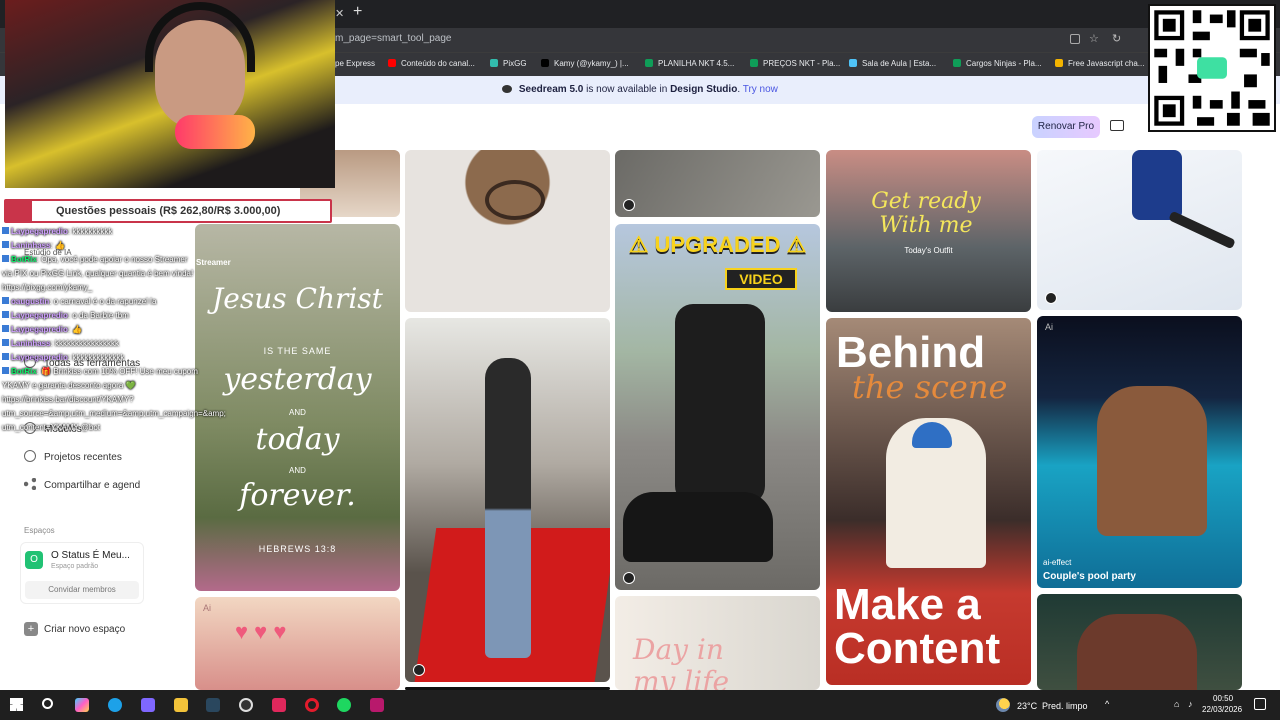  Describe the element at coordinates (344, 705) in the screenshot. I see `spotify-icon` at that location.